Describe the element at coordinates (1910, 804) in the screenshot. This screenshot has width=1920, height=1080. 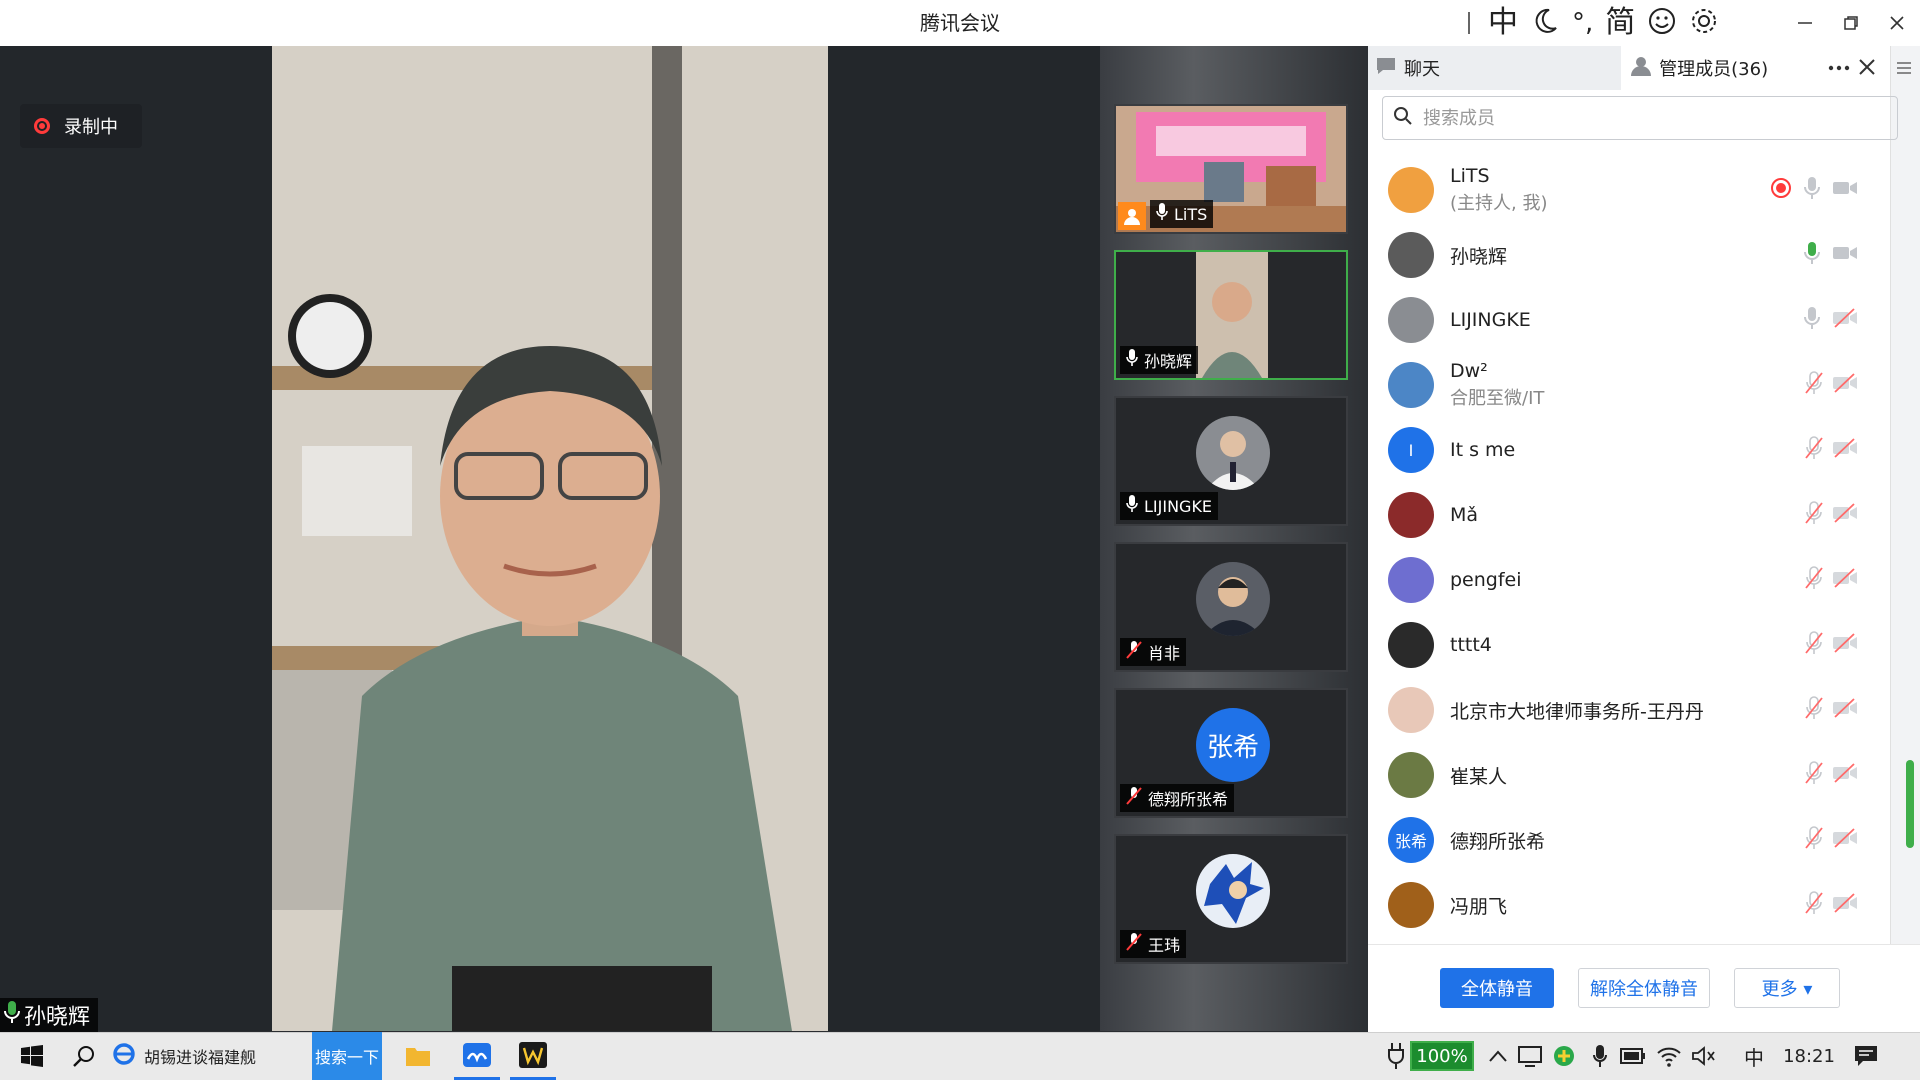
I see `member-list-scrollbar` at that location.